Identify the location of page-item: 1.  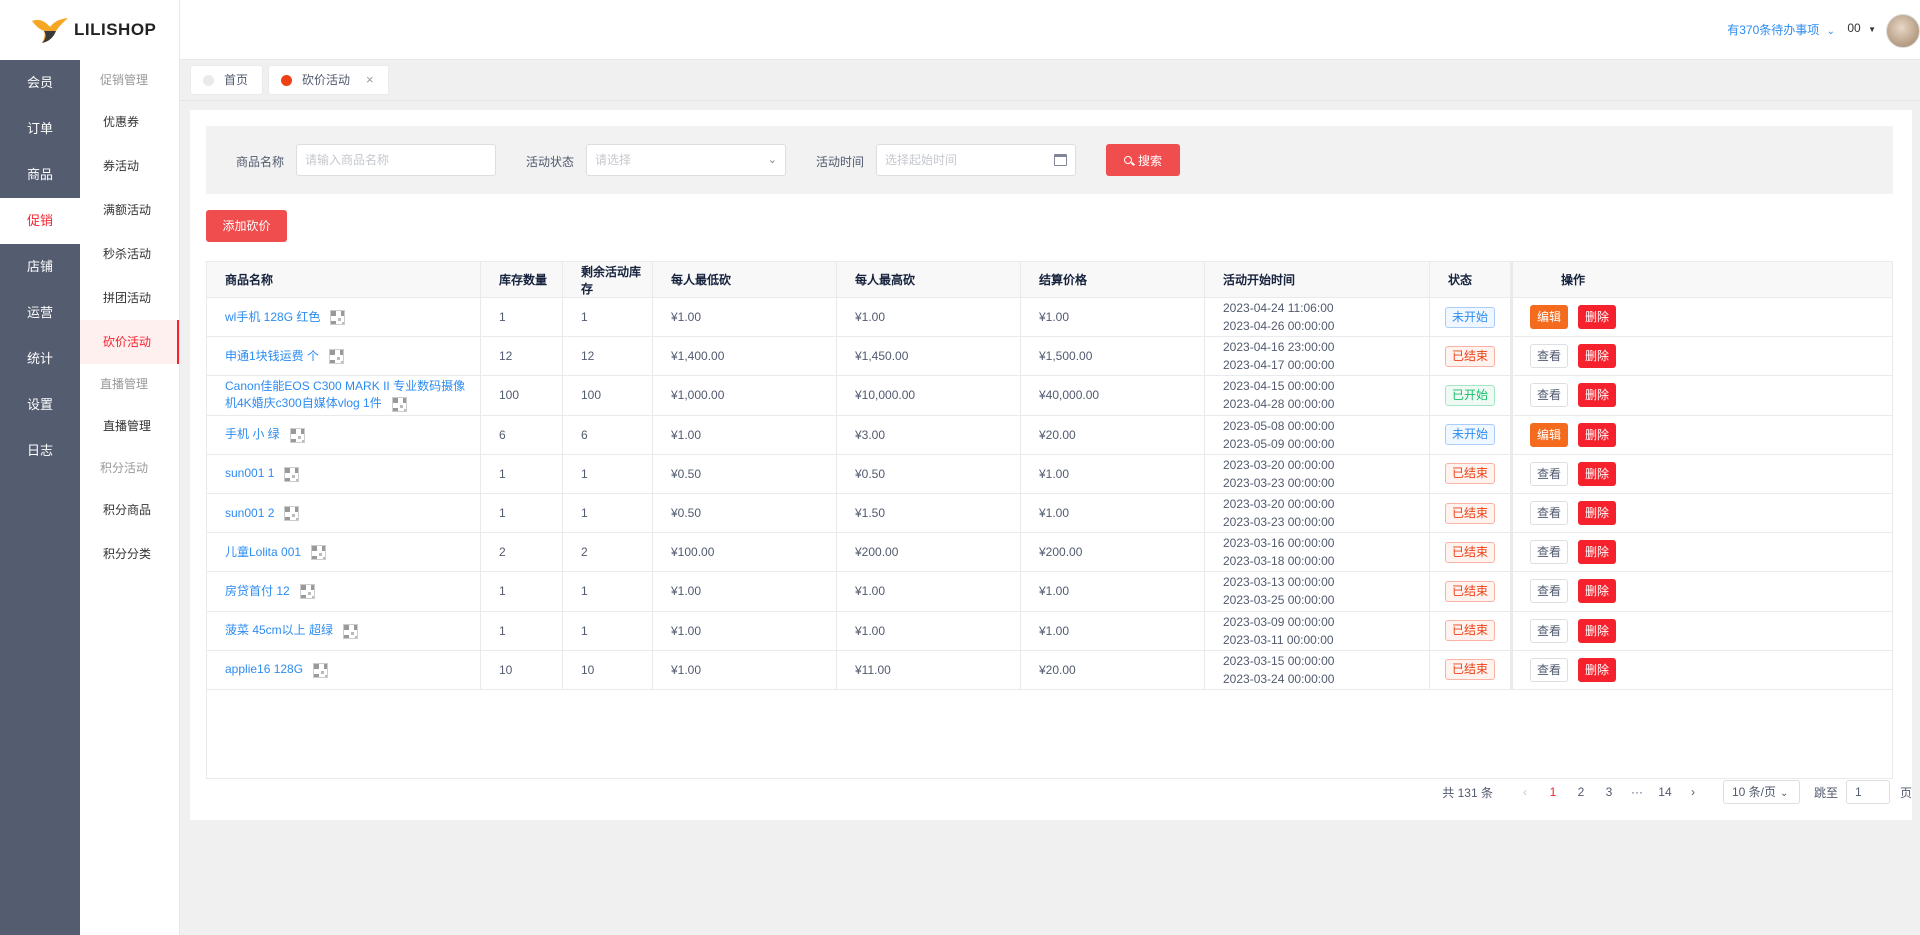
(1553, 792).